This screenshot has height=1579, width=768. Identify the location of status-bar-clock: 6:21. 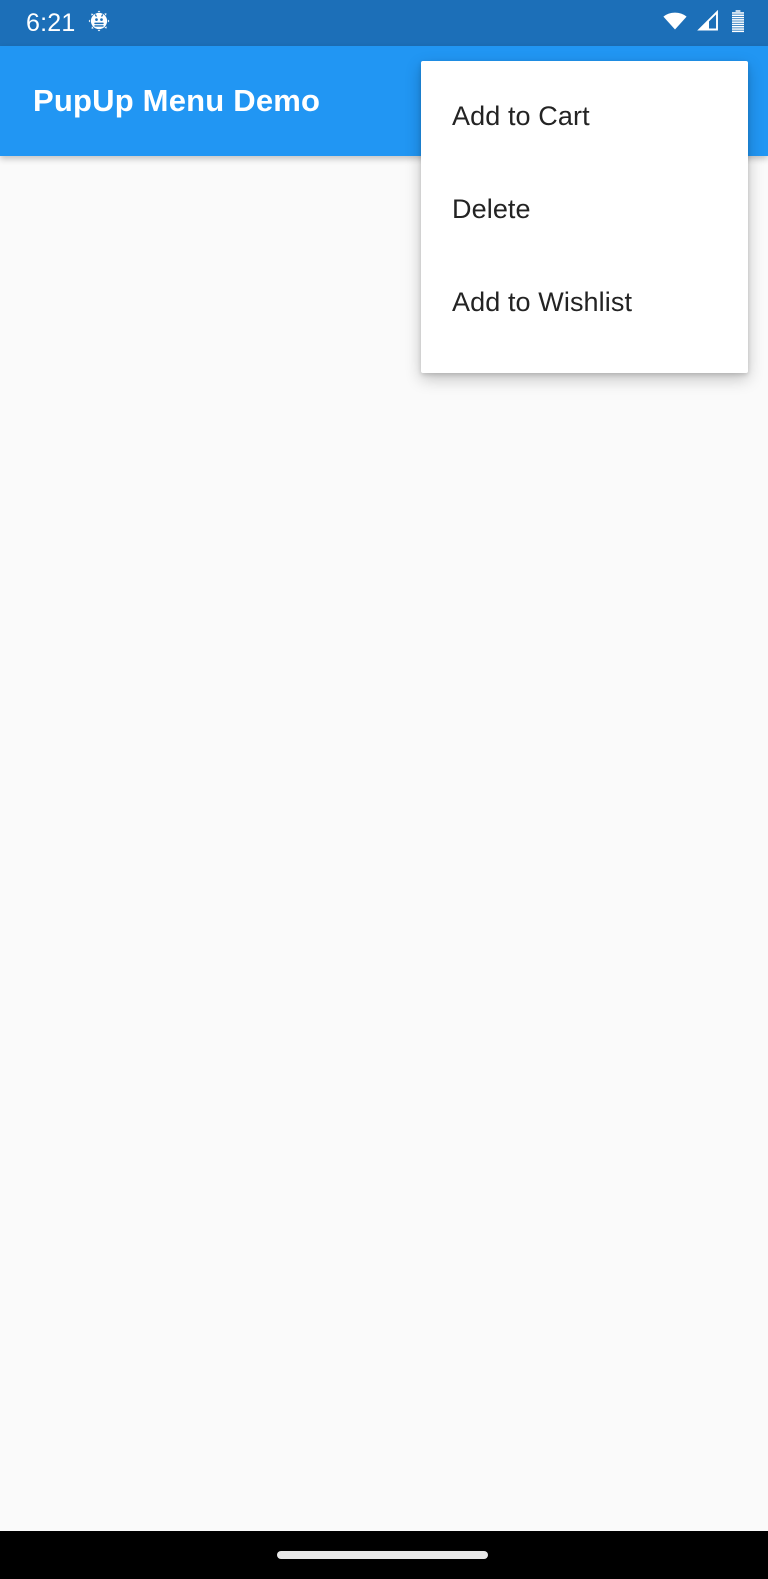
(51, 23).